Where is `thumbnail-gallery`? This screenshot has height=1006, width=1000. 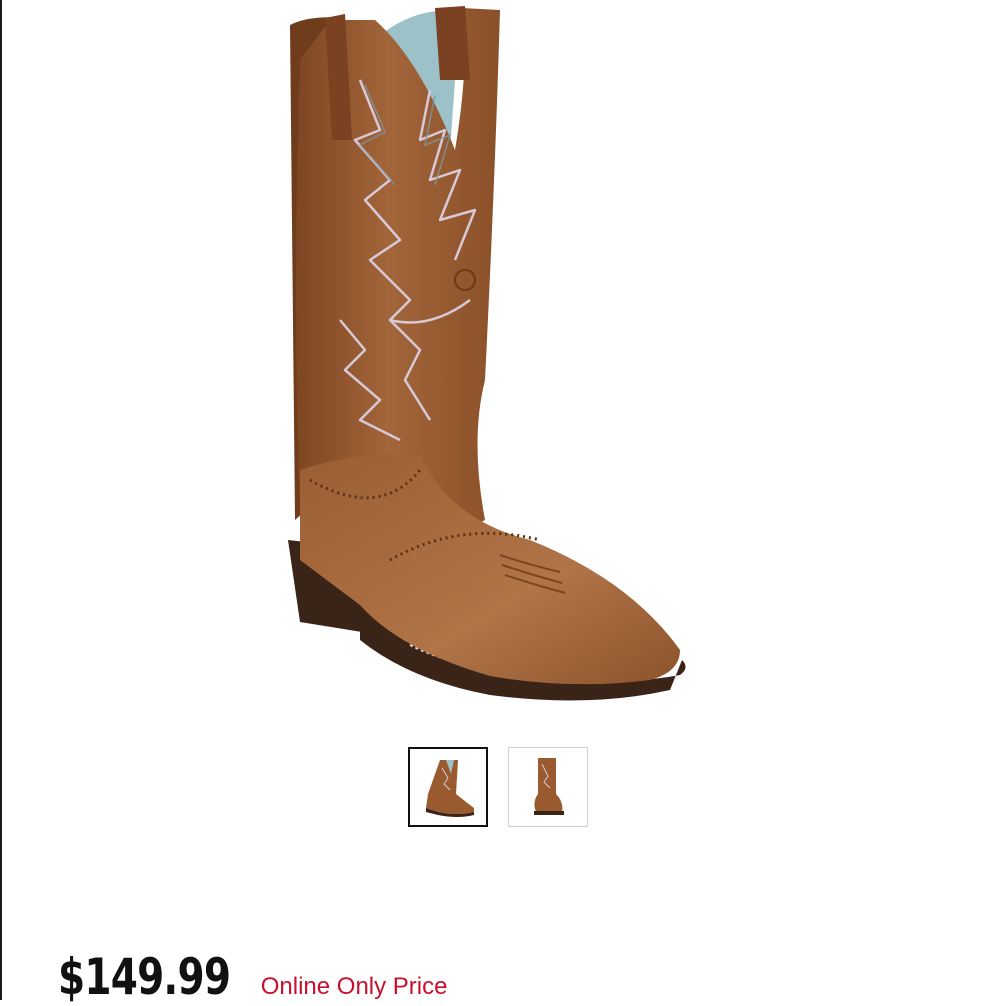 thumbnail-gallery is located at coordinates (498, 787).